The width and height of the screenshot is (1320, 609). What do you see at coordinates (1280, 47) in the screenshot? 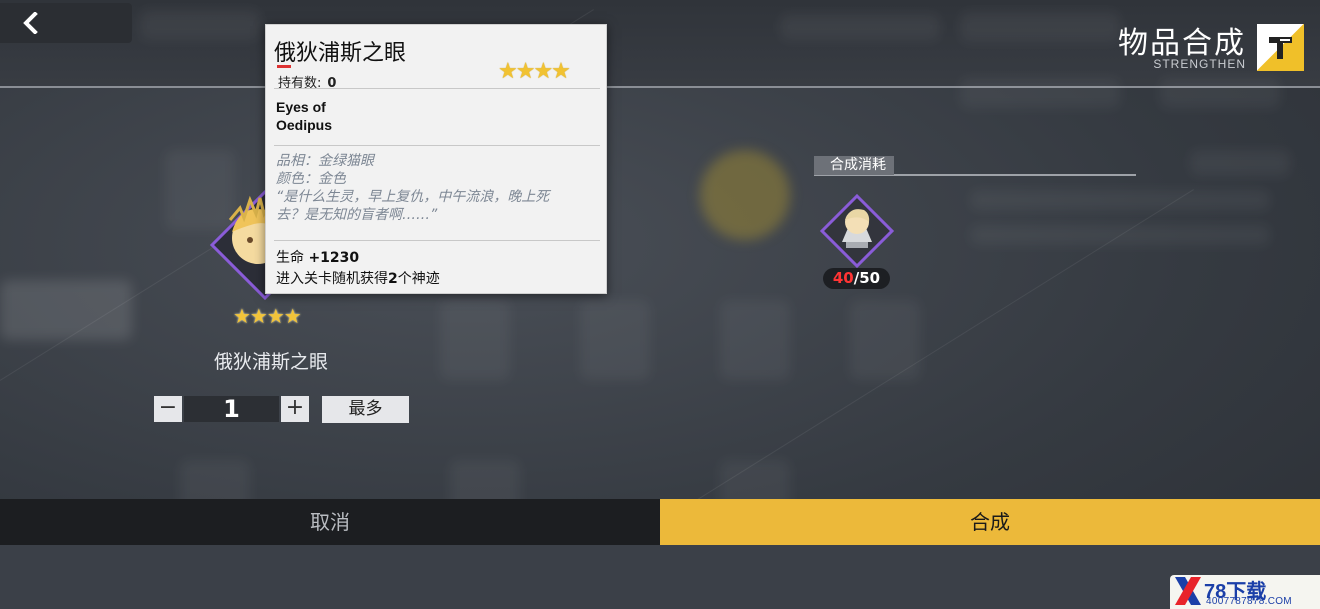
I see `hammer-icon` at bounding box center [1280, 47].